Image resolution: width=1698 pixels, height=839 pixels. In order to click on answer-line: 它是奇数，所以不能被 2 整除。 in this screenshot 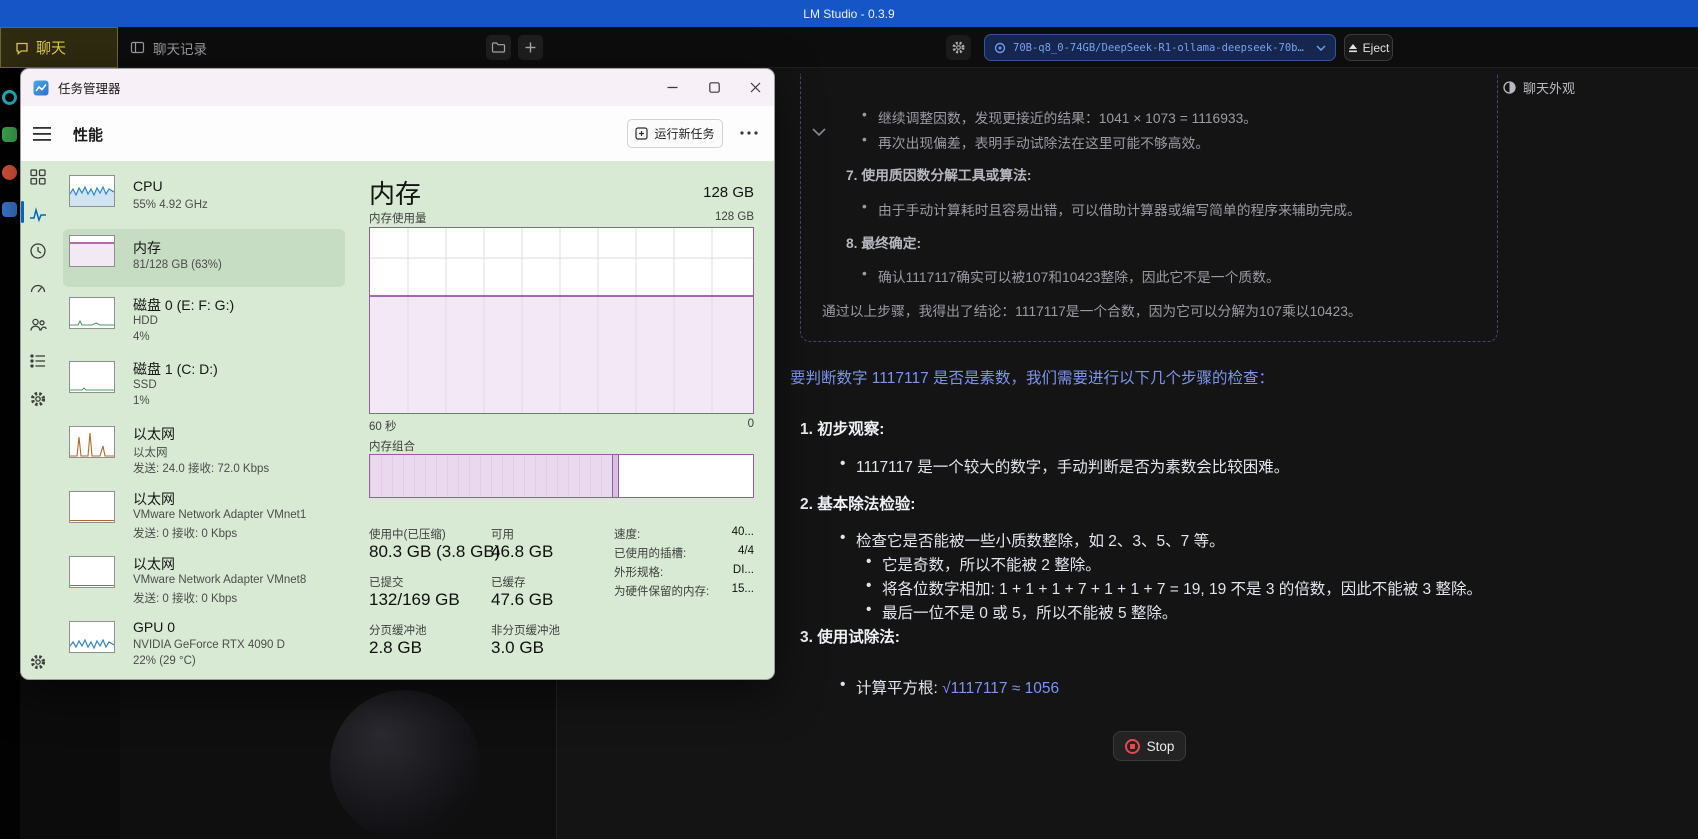, I will do `click(983, 564)`.